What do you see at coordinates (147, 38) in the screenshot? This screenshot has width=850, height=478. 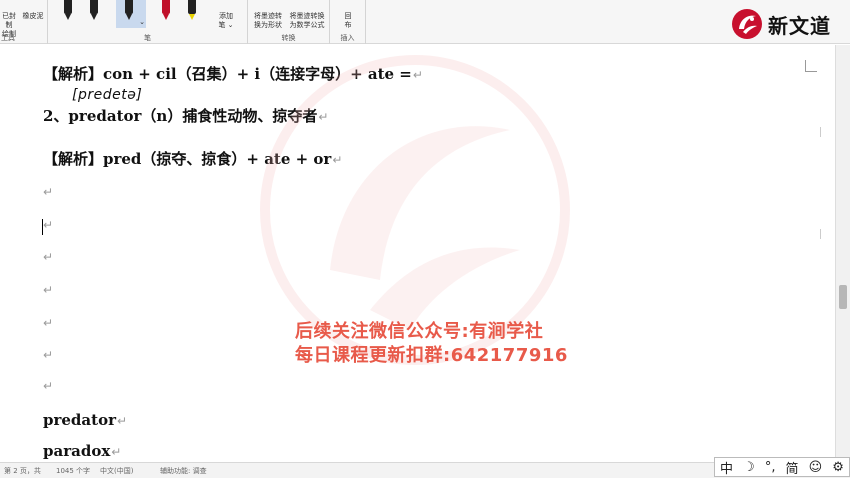 I see `pens-group-label: 笔` at bounding box center [147, 38].